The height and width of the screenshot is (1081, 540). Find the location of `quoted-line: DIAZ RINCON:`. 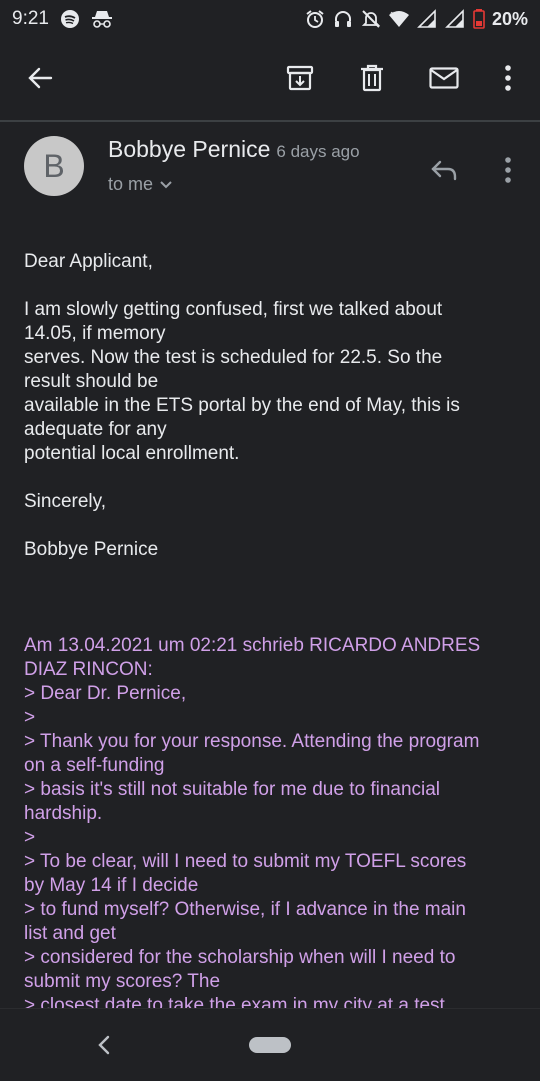

quoted-line: DIAZ RINCON: is located at coordinates (88, 669).